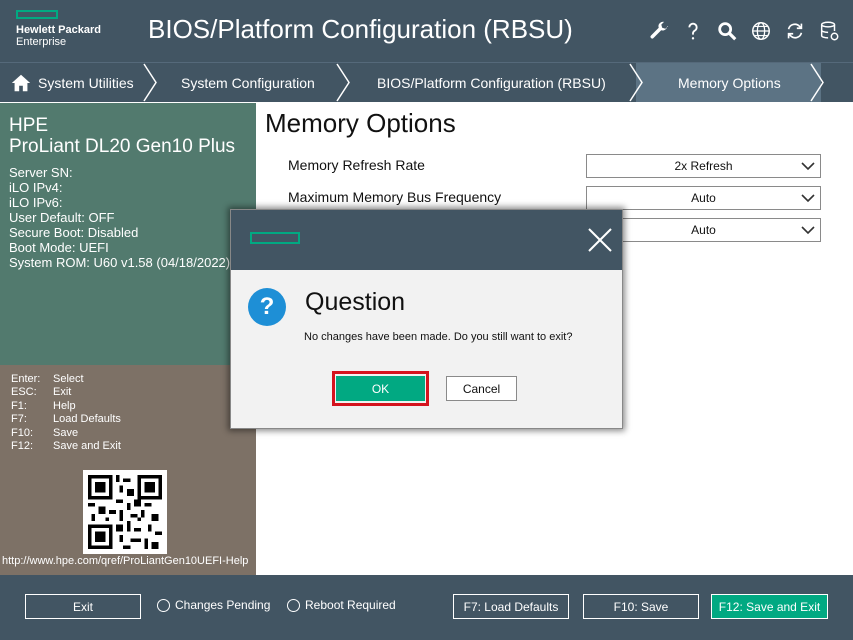 The width and height of the screenshot is (853, 640). I want to click on reboot-required-indicator: Reboot Required, so click(341, 605).